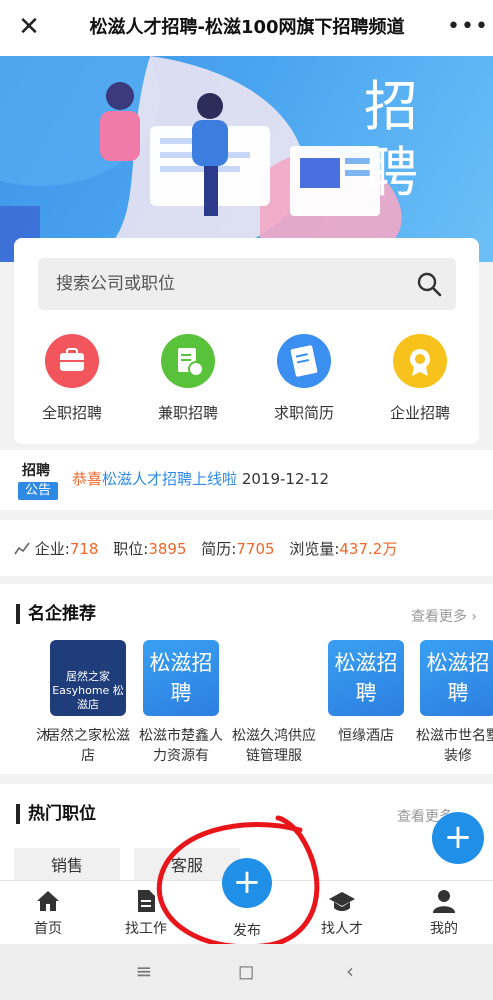 The image size is (493, 1000). Describe the element at coordinates (444, 901) in the screenshot. I see `user-icon` at that location.